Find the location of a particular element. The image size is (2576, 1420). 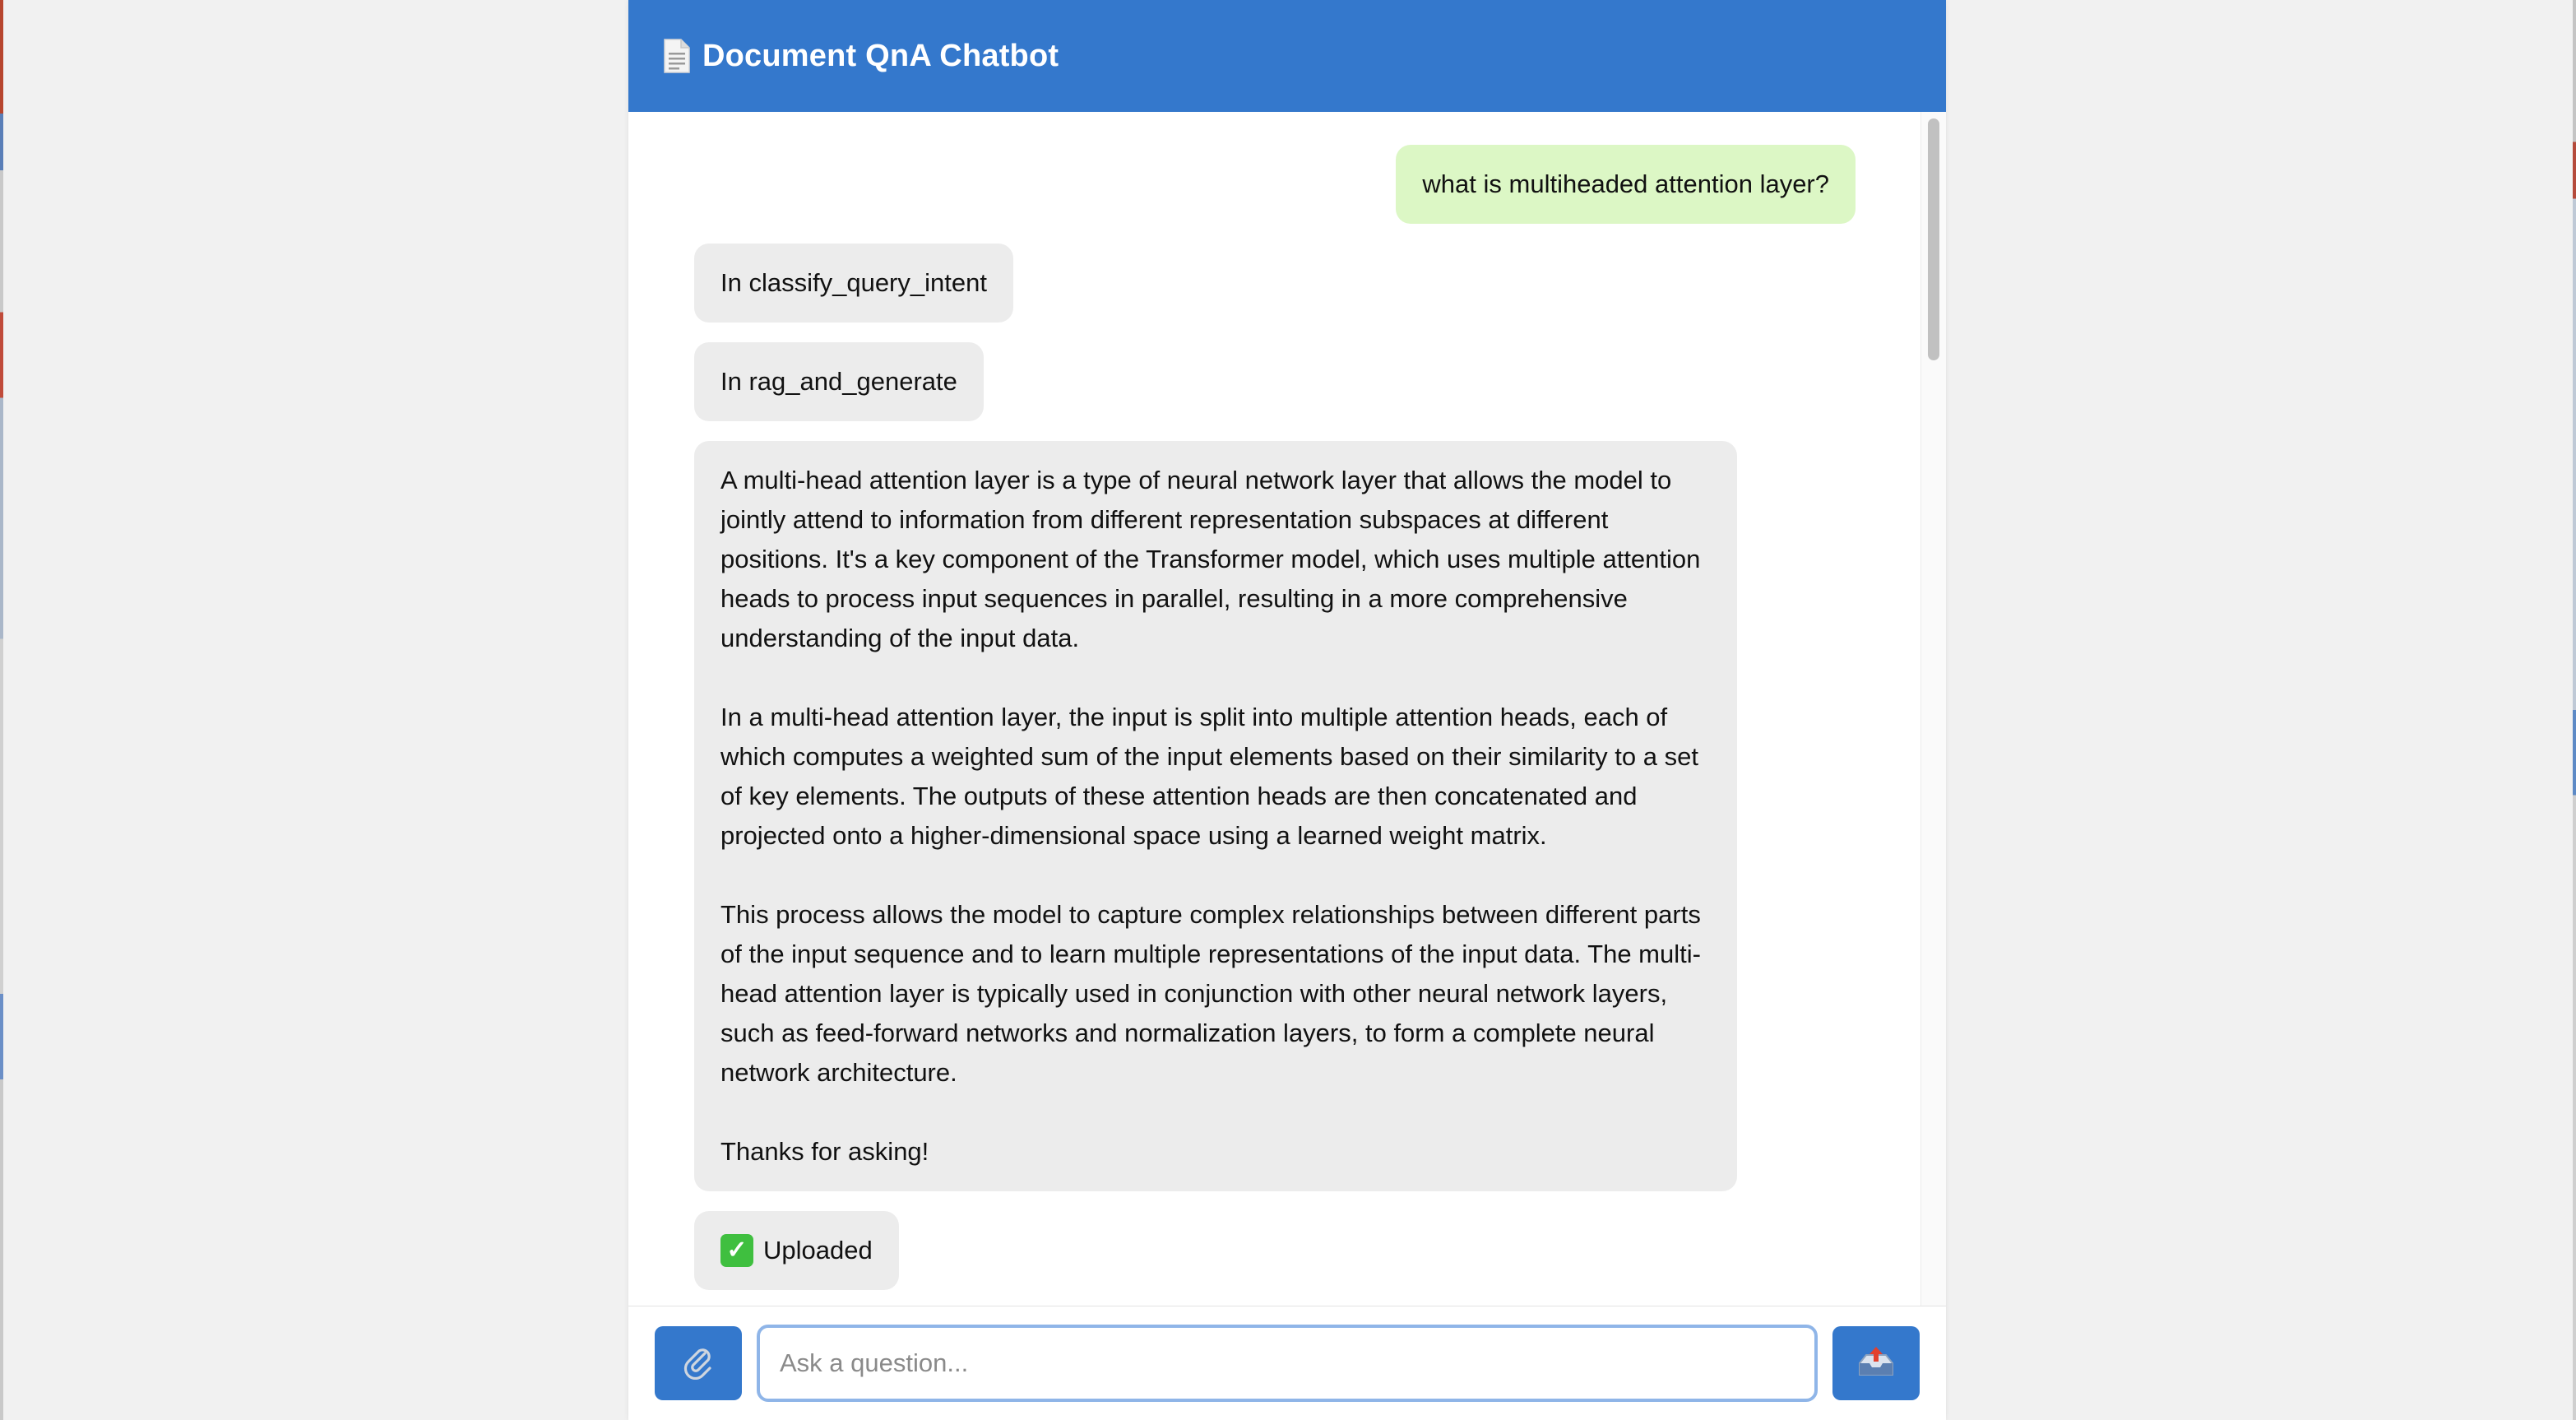

message-text: In rag_and_generate is located at coordinates (839, 381).